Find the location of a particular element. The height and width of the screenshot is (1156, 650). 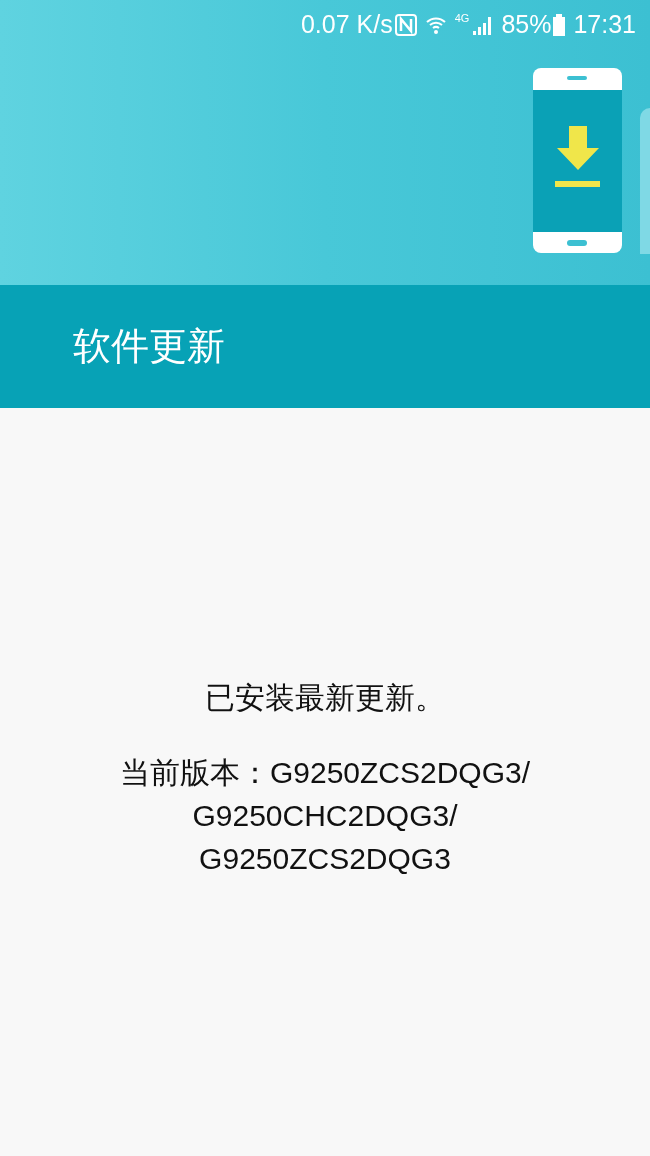

battery-icon is located at coordinates (559, 24).